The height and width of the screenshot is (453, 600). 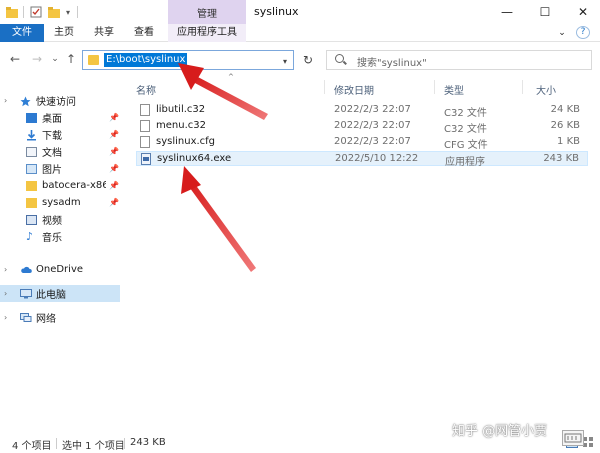 I want to click on nav-label: sysadm, so click(x=61, y=202).